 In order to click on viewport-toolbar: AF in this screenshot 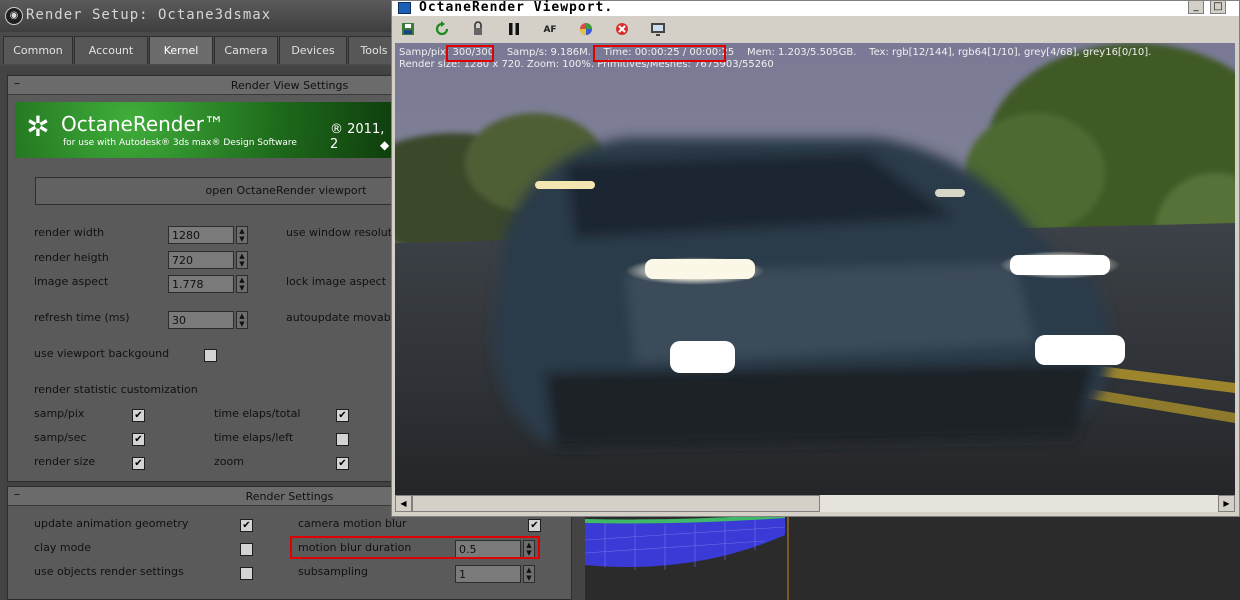, I will do `click(815, 30)`.